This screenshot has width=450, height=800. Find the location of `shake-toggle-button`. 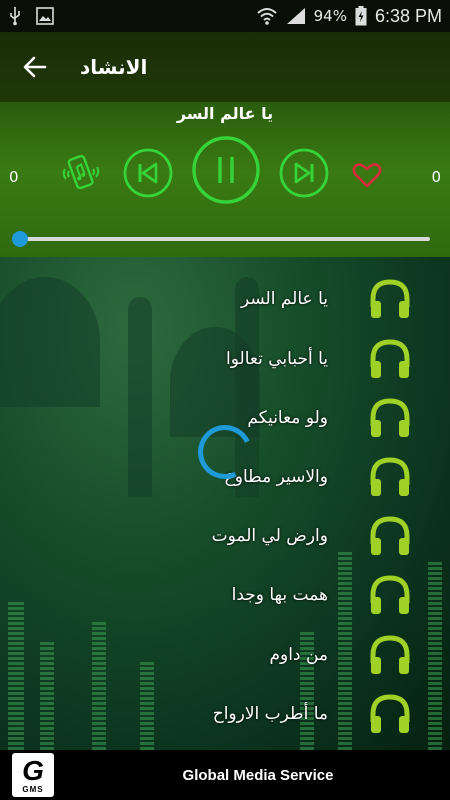

shake-toggle-button is located at coordinates (81, 173).